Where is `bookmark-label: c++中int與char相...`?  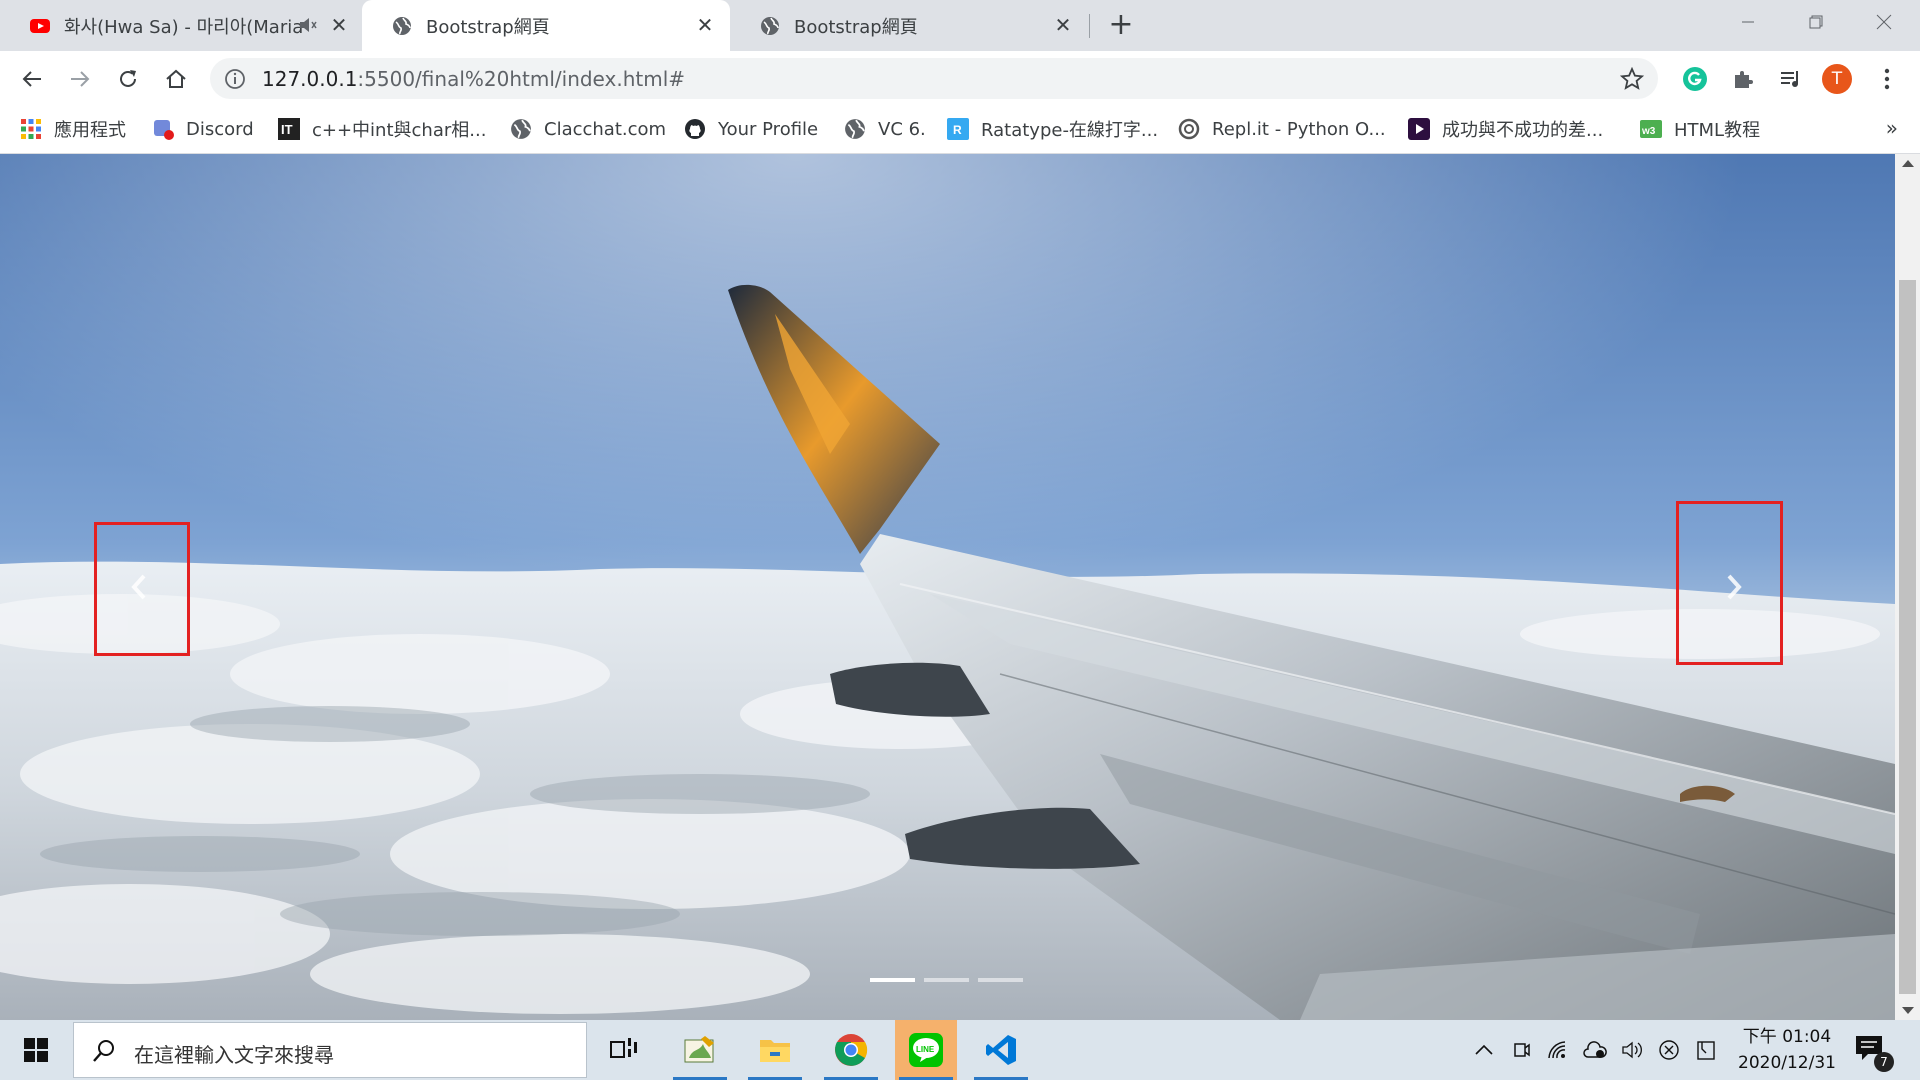
bookmark-label: c++中int與char相... is located at coordinates (399, 130).